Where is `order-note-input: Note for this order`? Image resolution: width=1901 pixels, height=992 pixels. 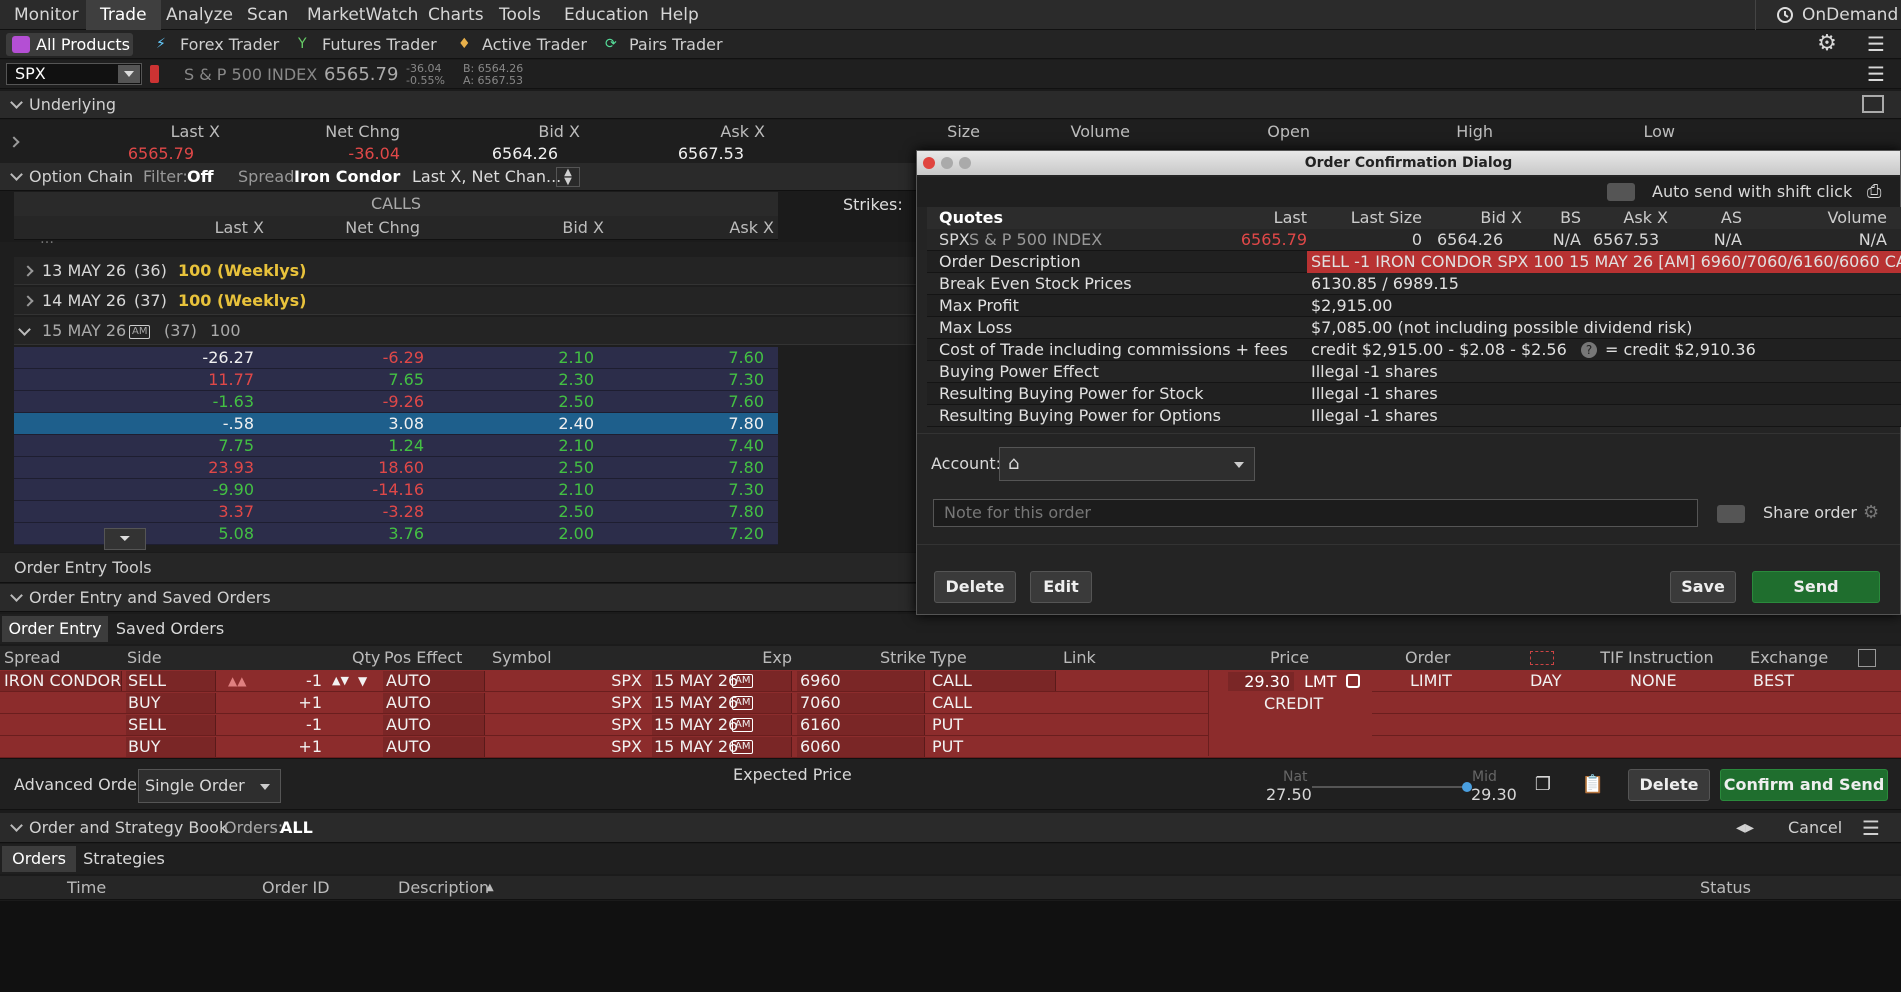
order-note-input: Note for this order is located at coordinates (1315, 513).